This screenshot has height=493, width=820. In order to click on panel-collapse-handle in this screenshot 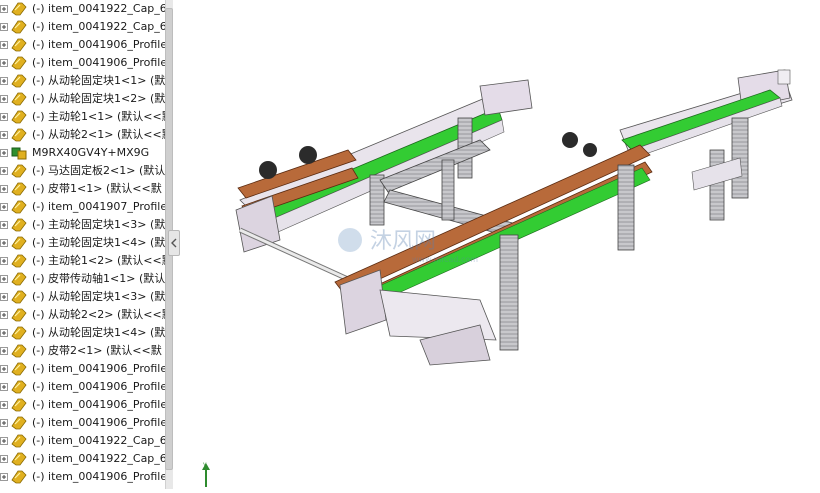, I will do `click(174, 243)`.